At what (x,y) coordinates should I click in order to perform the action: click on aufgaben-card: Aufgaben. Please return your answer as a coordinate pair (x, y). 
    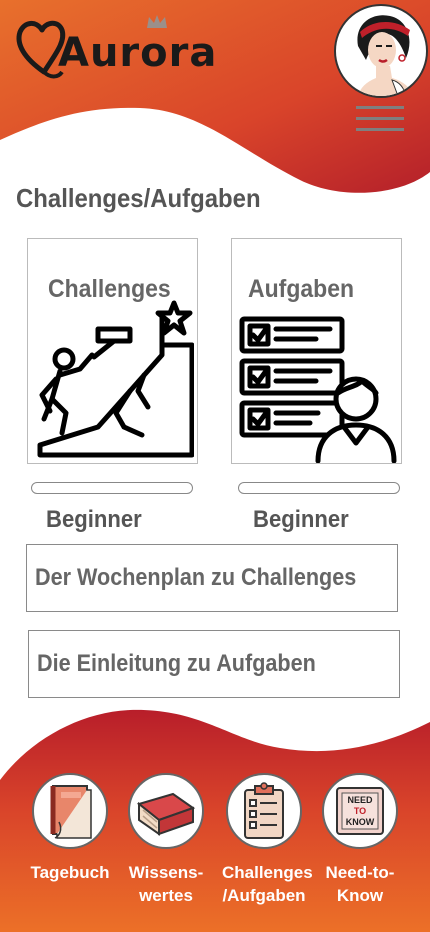
    Looking at the image, I should click on (316, 351).